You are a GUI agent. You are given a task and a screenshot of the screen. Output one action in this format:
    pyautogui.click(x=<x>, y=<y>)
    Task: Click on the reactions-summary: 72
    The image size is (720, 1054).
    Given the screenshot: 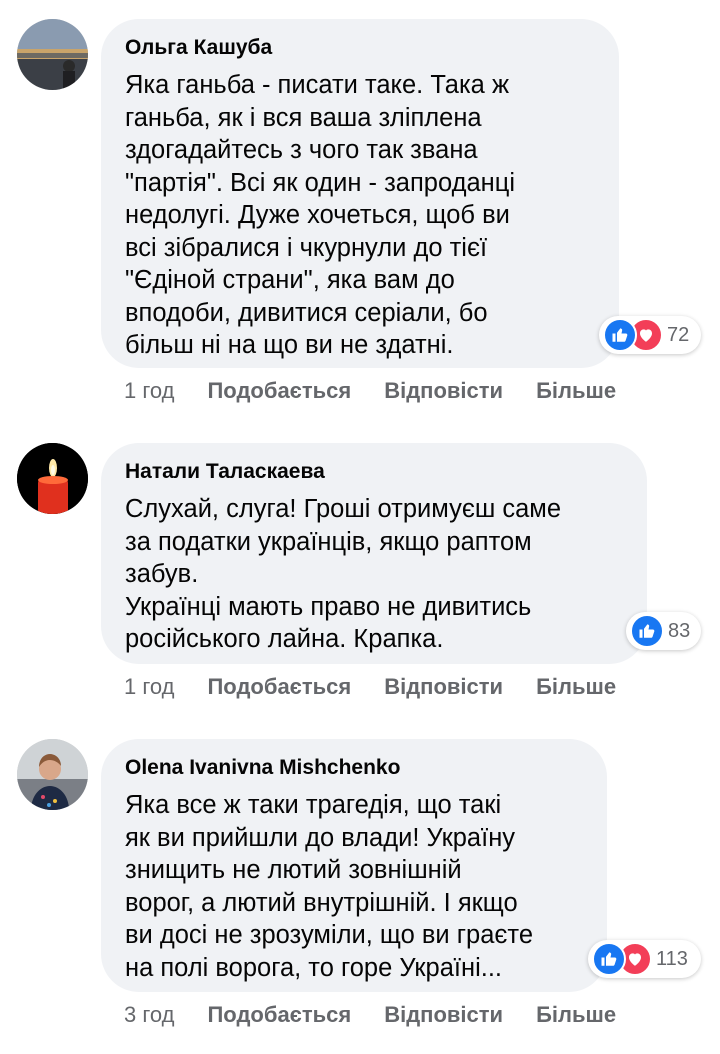 What is the action you would take?
    pyautogui.click(x=650, y=335)
    